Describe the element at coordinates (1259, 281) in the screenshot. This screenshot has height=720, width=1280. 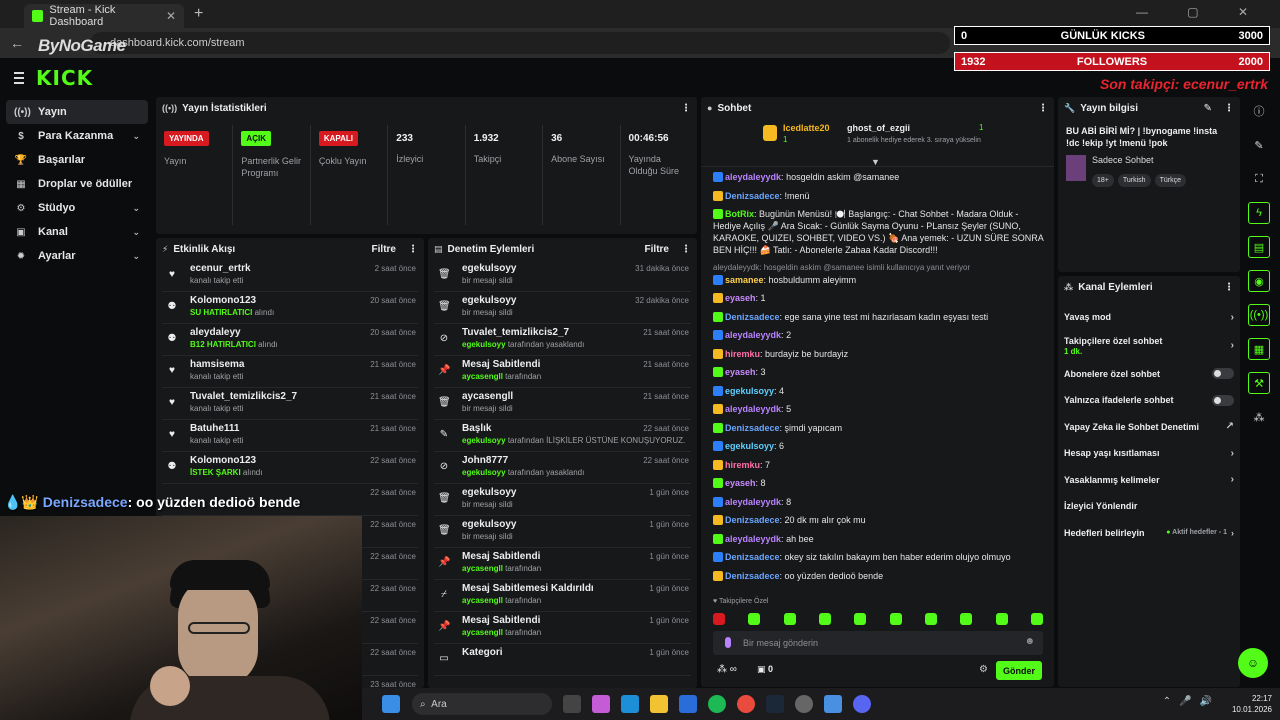
I see `chat-icon: ◉` at that location.